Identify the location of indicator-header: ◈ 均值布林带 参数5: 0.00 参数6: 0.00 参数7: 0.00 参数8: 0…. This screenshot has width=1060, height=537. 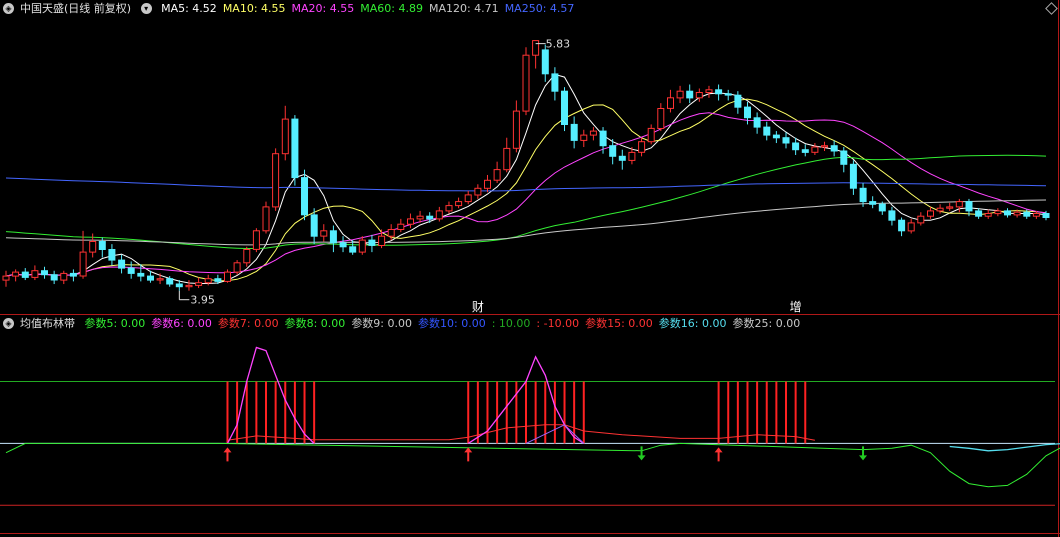
(406, 323).